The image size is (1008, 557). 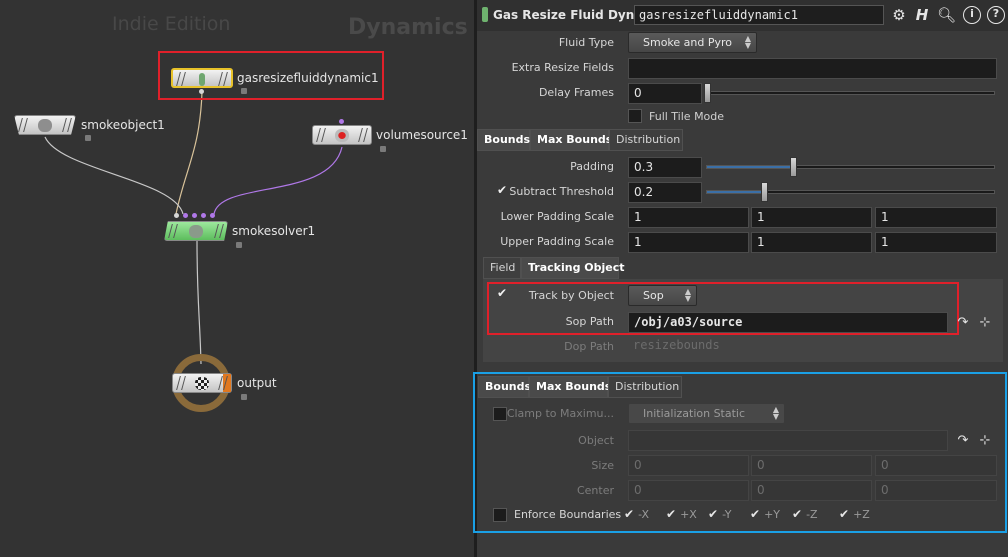 I want to click on tab-distribution-2: Distribution, so click(x=645, y=387).